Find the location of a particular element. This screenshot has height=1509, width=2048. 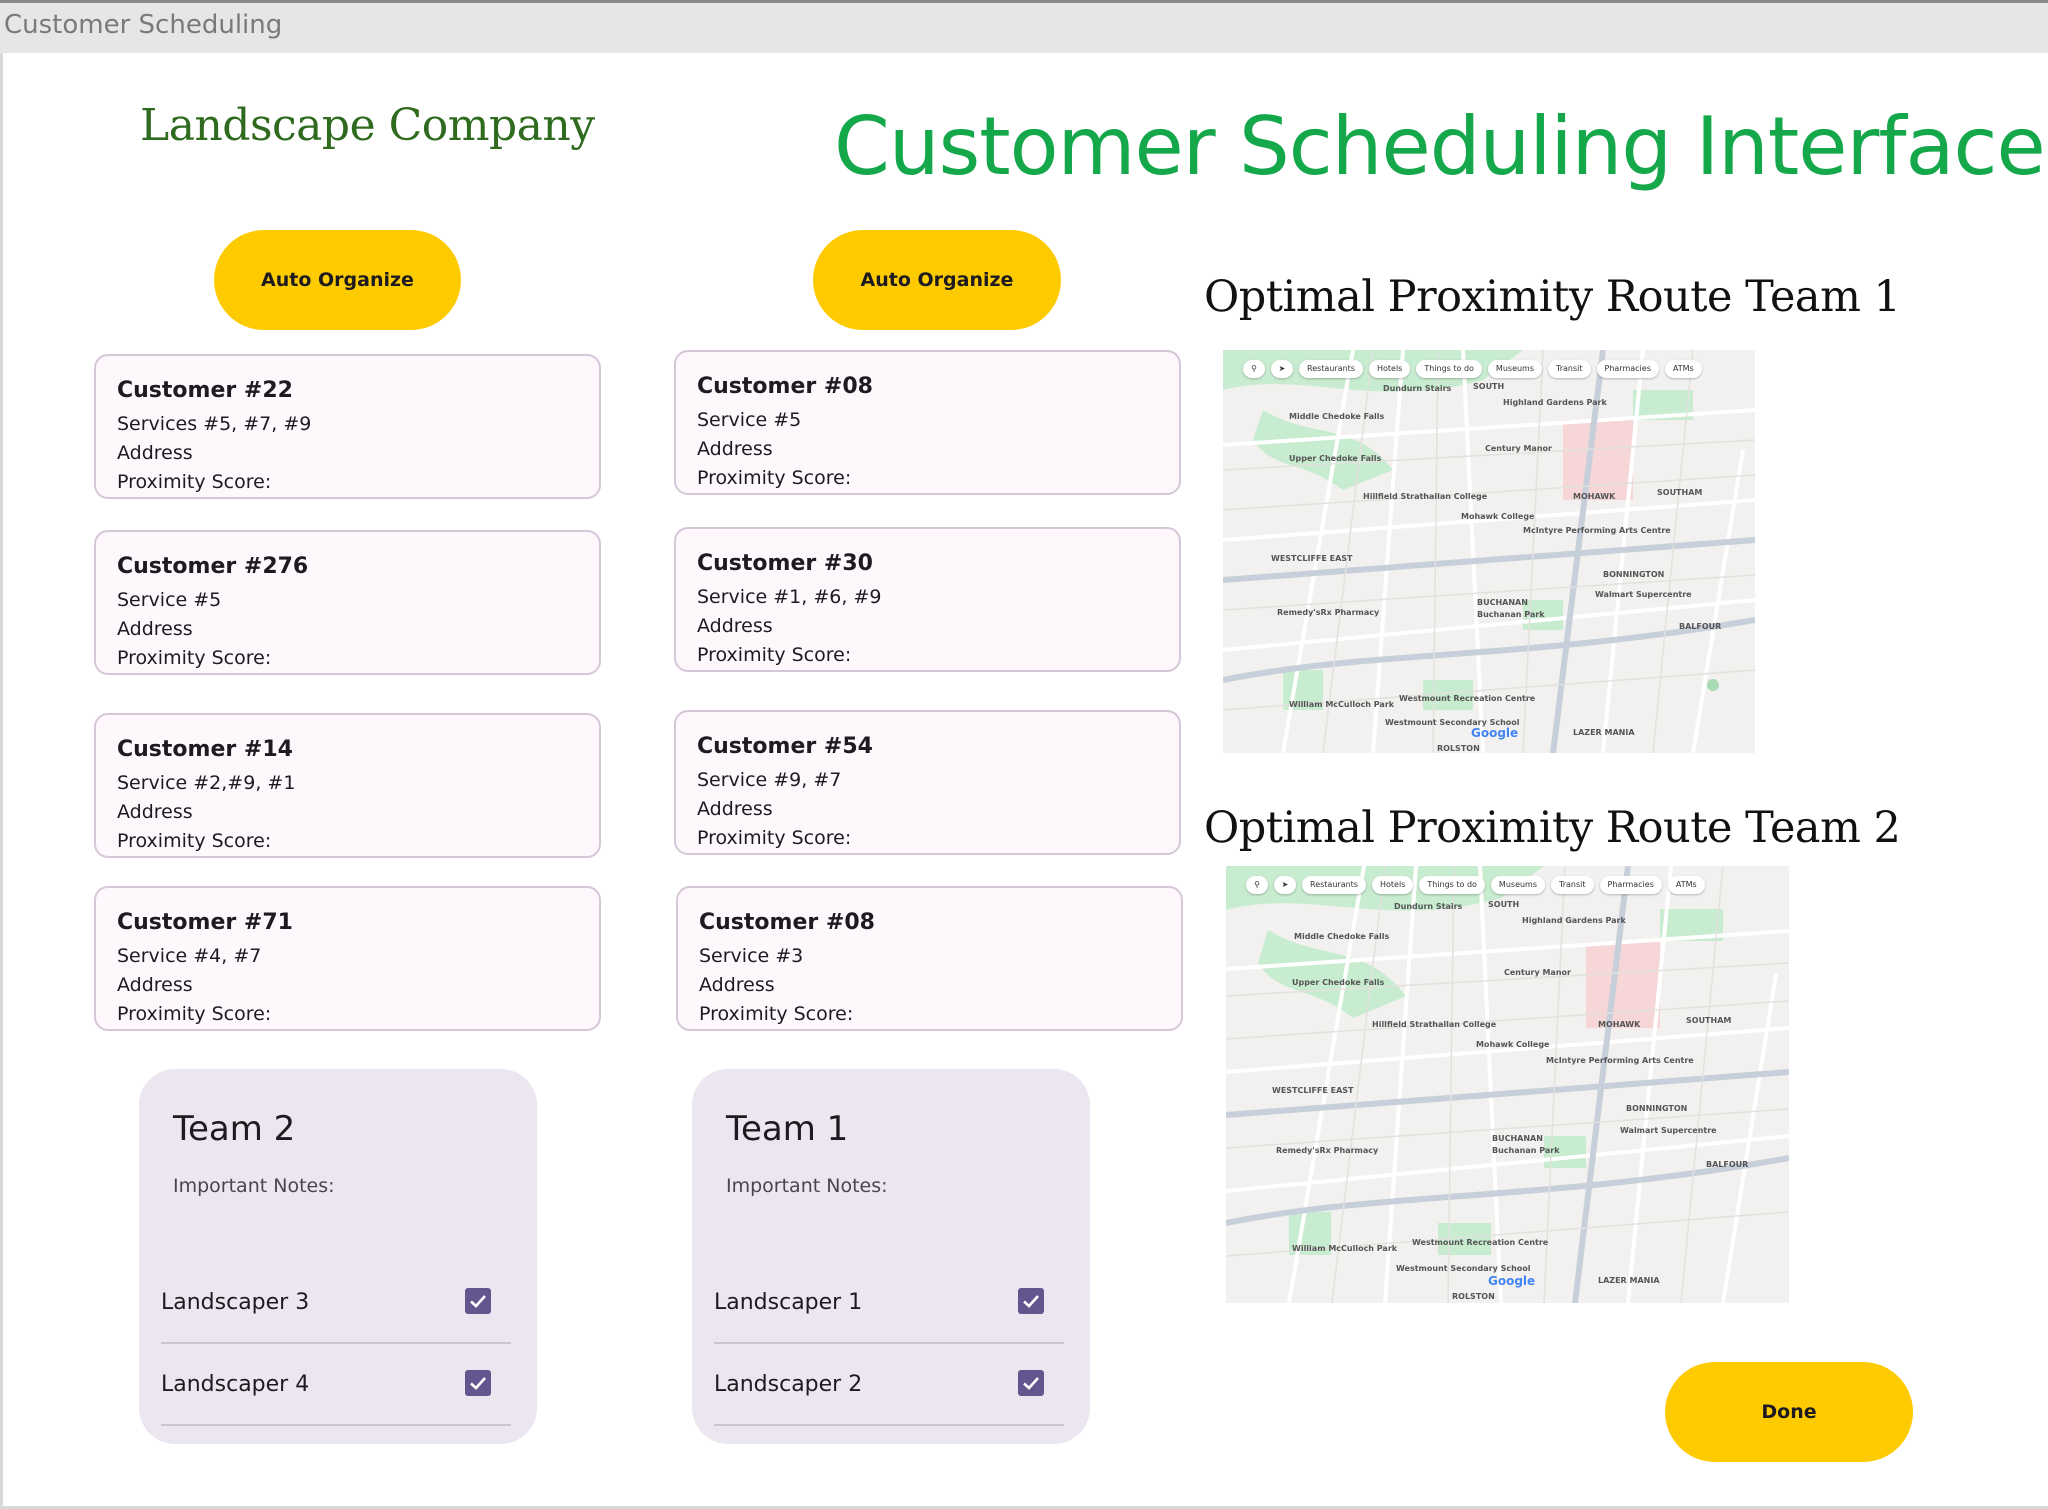

map-place-label: Century Manor is located at coordinates (1518, 448).